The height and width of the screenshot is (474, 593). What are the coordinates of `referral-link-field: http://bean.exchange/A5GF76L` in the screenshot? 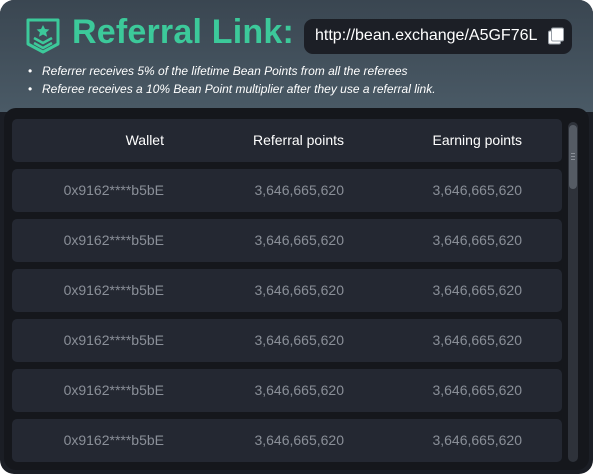 It's located at (438, 36).